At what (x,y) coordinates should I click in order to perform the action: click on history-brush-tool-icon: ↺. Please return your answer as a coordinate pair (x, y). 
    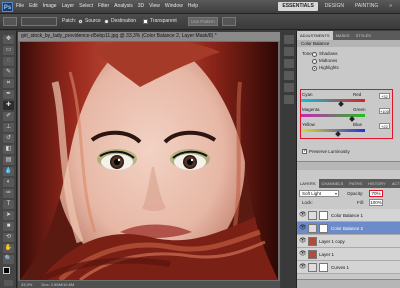
    Looking at the image, I should click on (8, 138).